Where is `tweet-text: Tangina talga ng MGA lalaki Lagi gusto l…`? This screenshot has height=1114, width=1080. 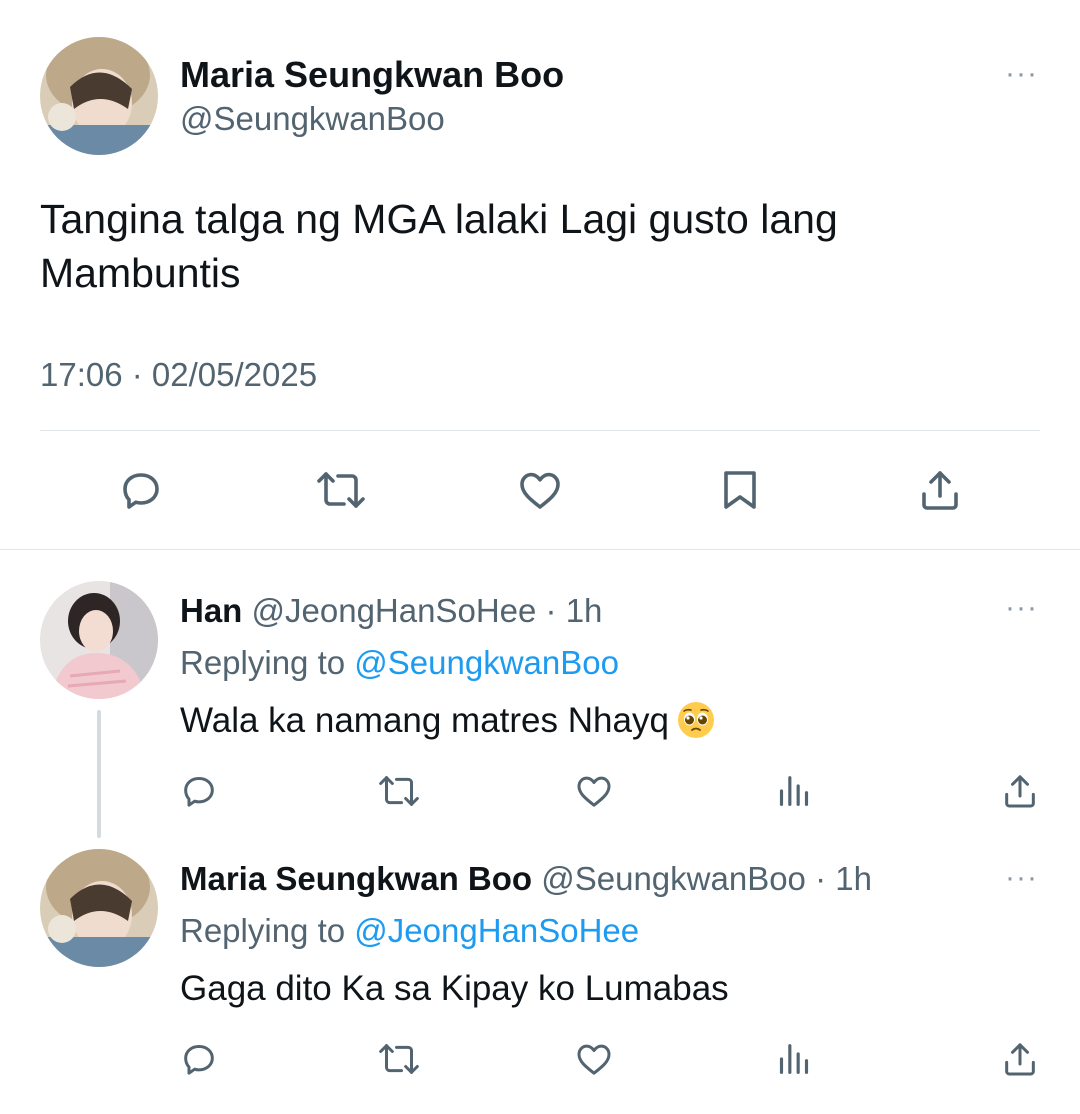 tweet-text: Tangina talga ng MGA lalaki Lagi gusto l… is located at coordinates (439, 246).